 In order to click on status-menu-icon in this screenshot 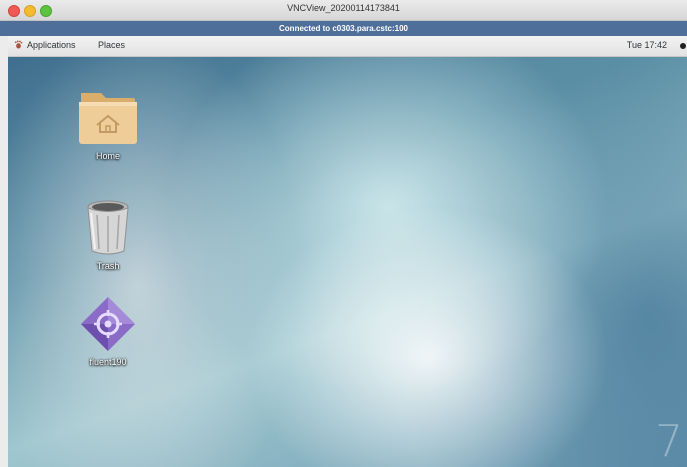, I will do `click(683, 46)`.